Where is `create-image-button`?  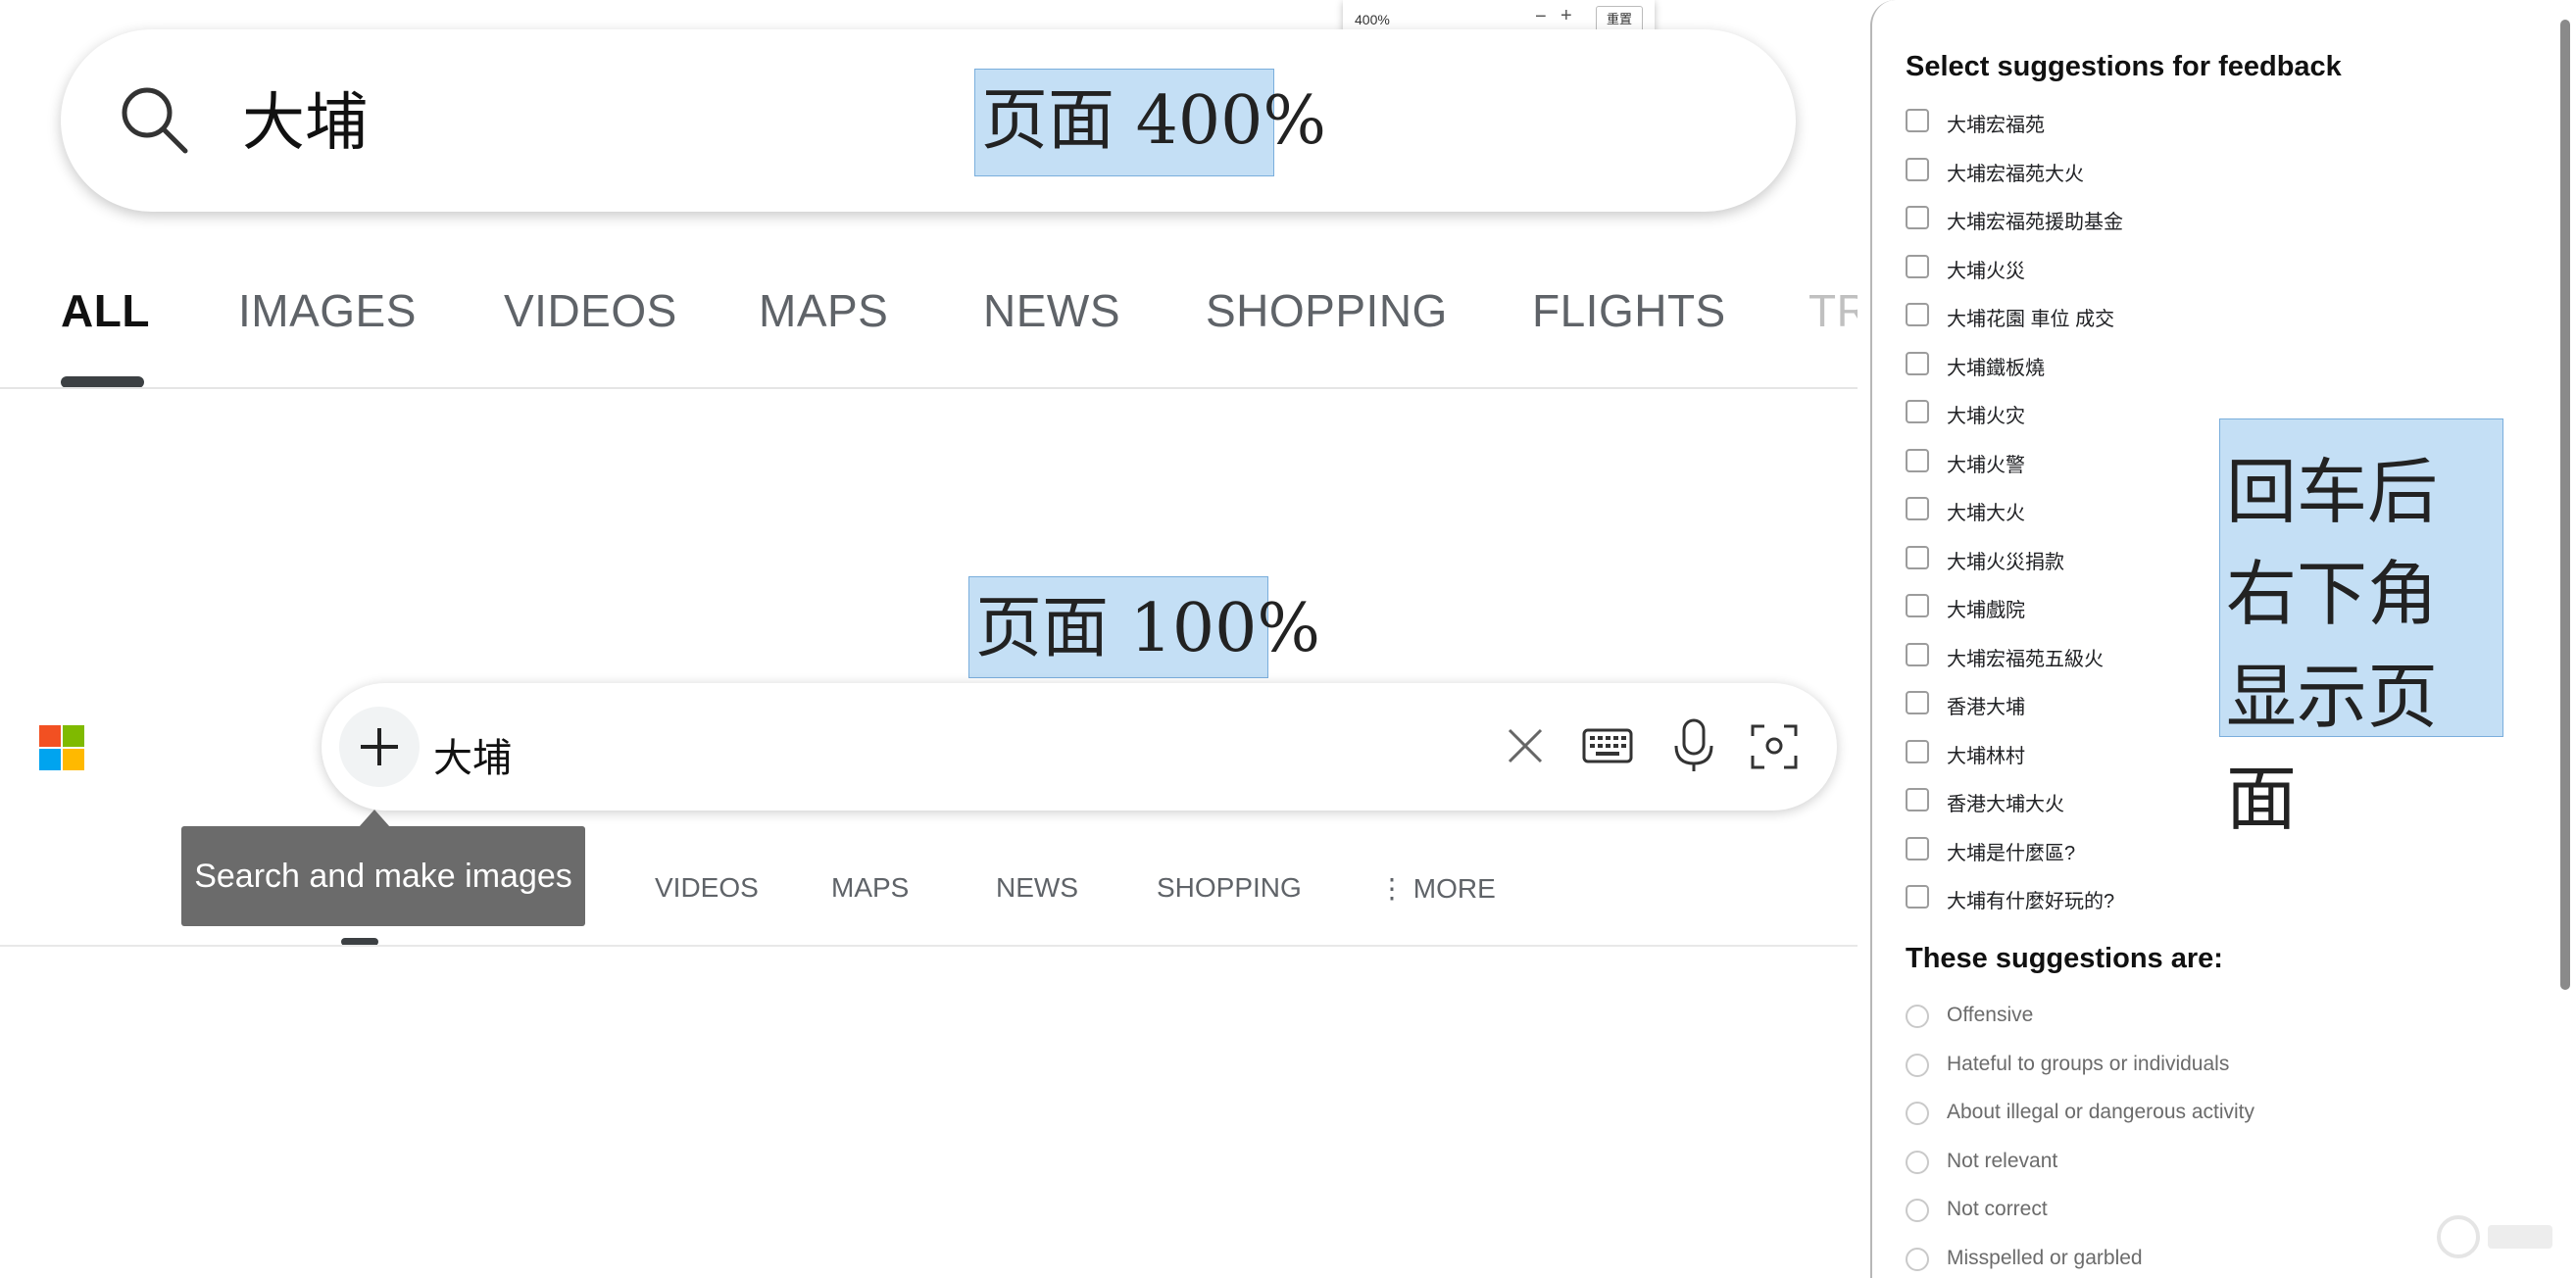
create-image-button is located at coordinates (379, 747).